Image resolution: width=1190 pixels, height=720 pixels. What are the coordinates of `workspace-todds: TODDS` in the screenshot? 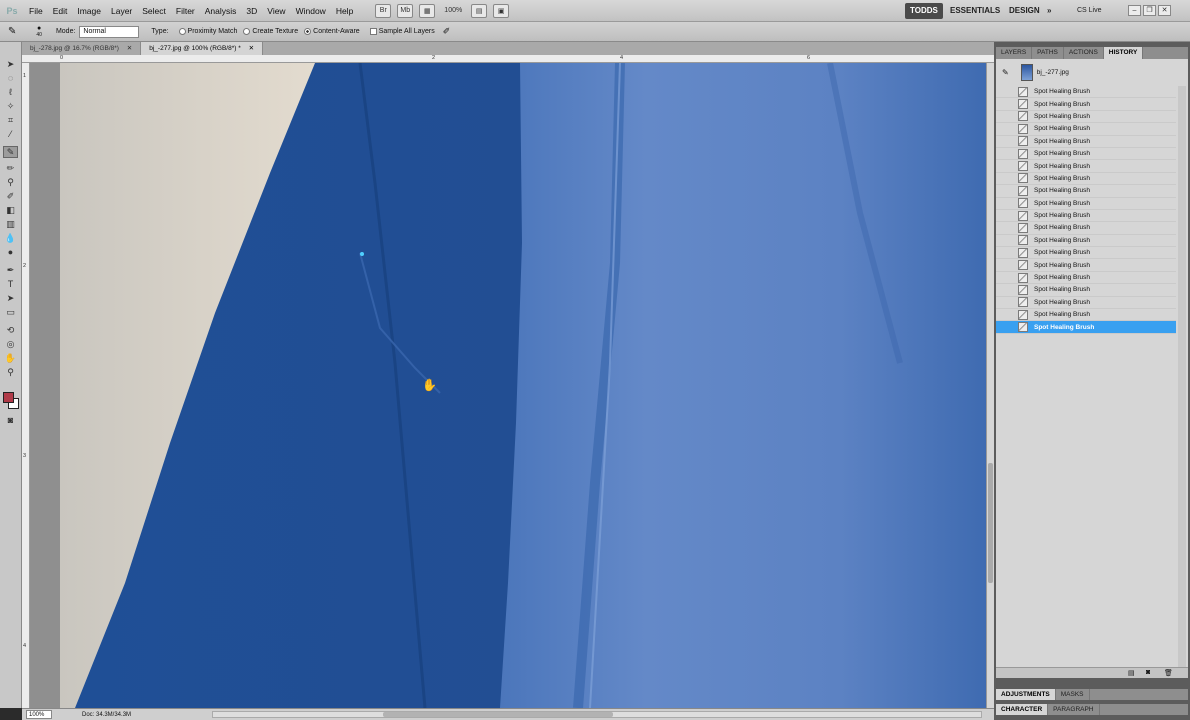 It's located at (924, 11).